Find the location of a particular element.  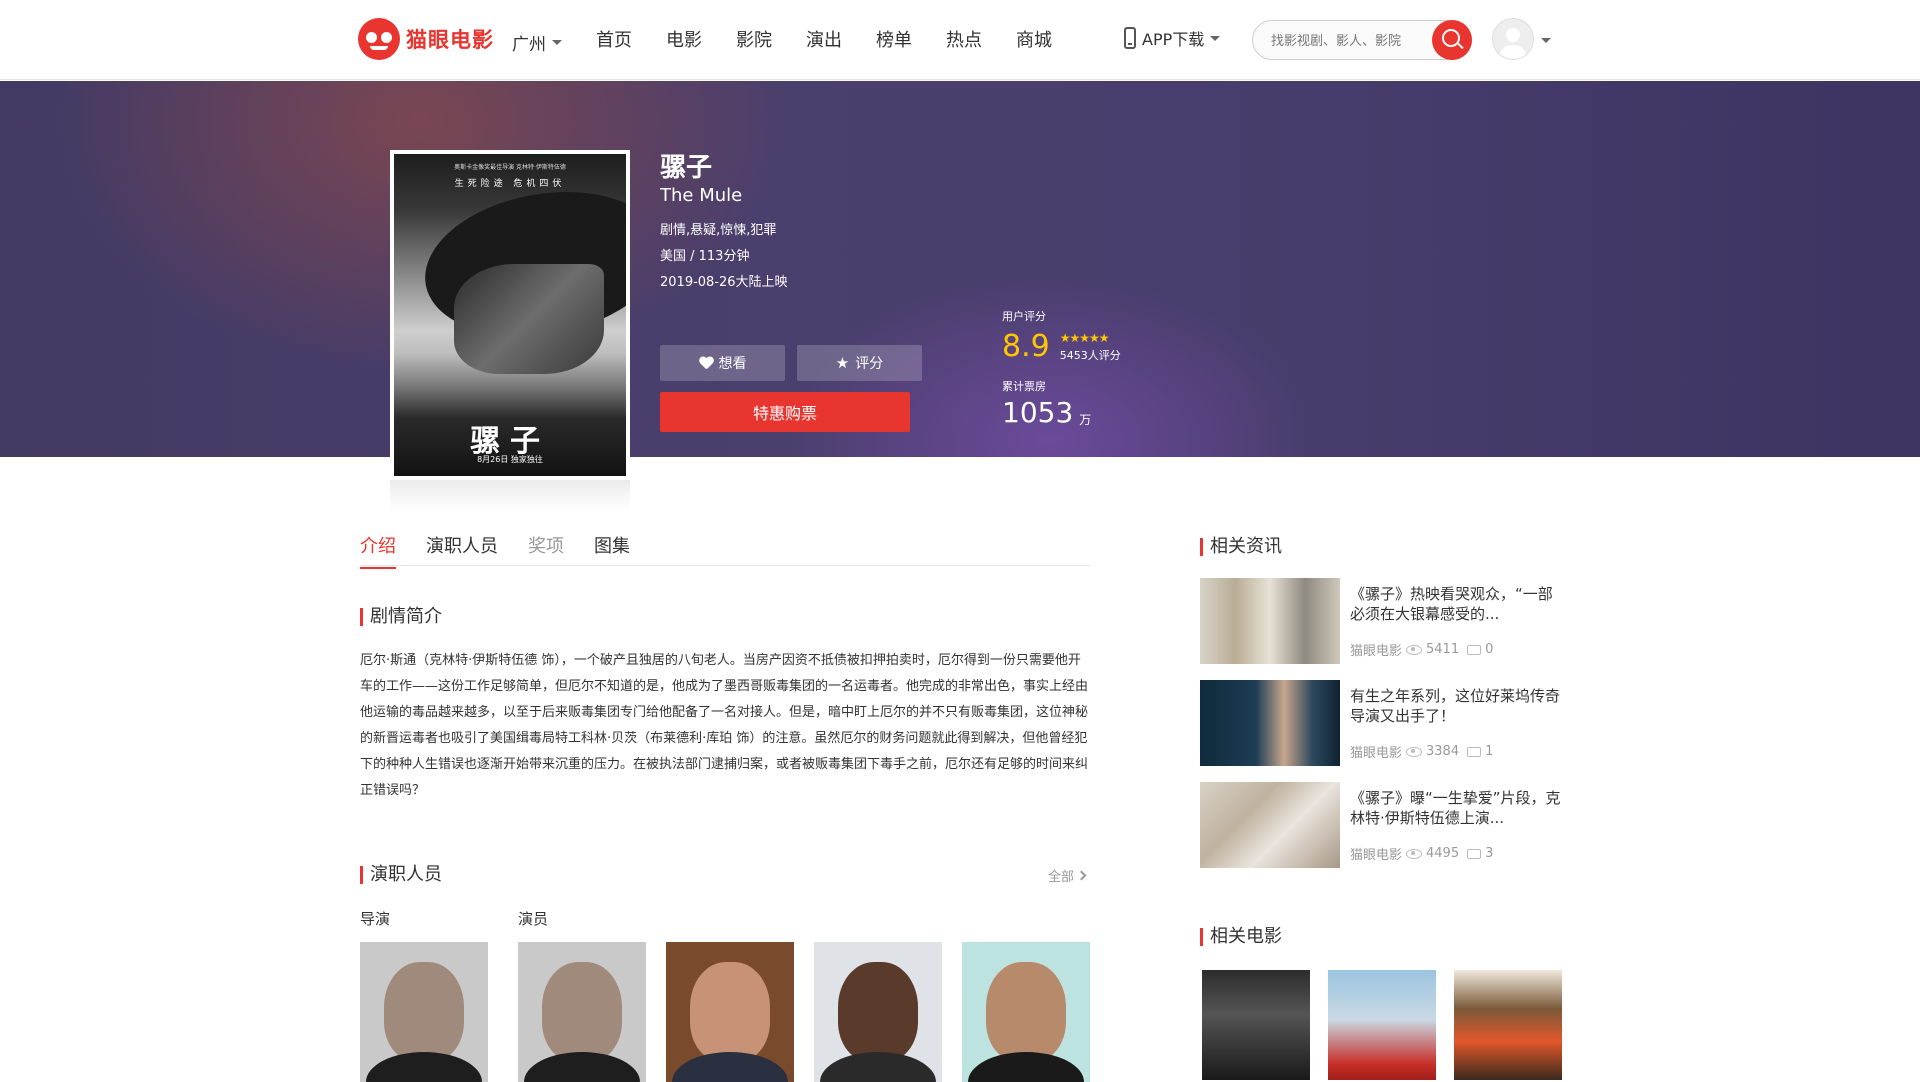

nav-home: 首页 is located at coordinates (614, 39).